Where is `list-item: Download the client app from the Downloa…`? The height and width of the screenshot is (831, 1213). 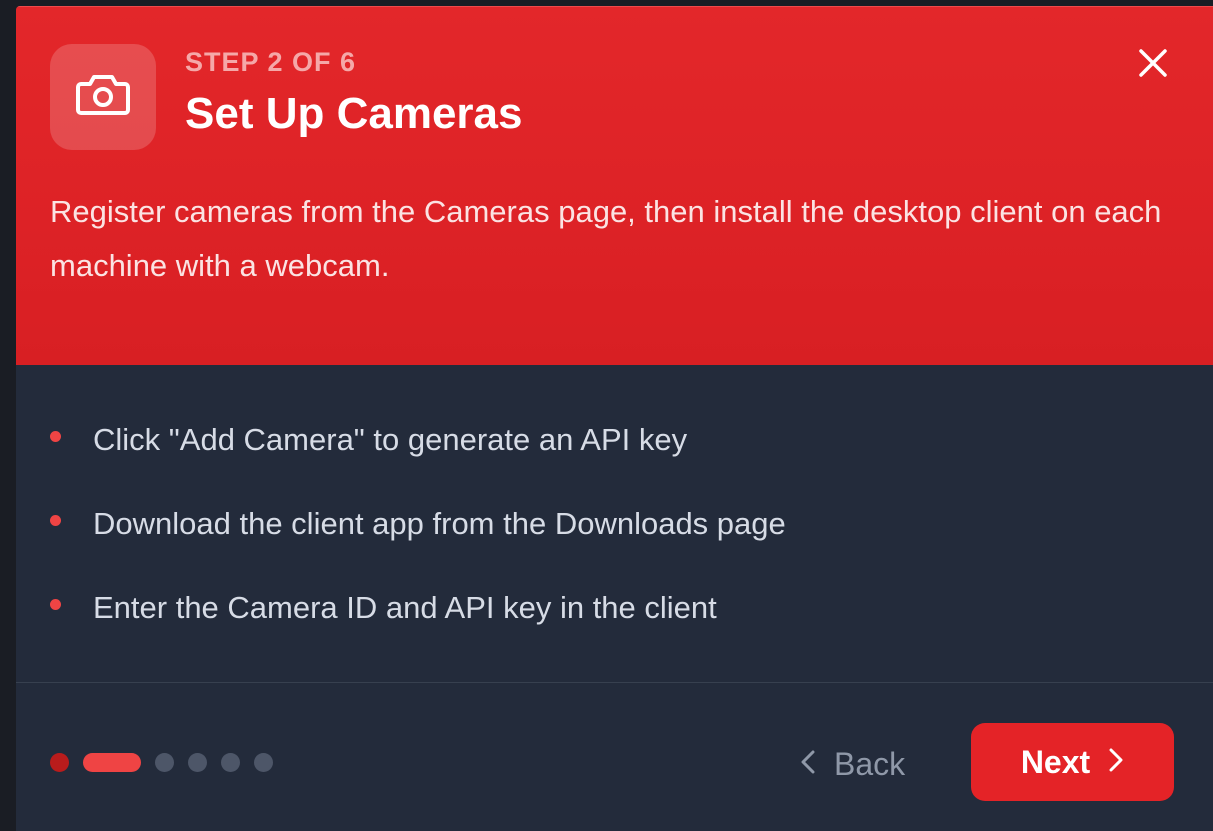 list-item: Download the client app from the Downloa… is located at coordinates (418, 542).